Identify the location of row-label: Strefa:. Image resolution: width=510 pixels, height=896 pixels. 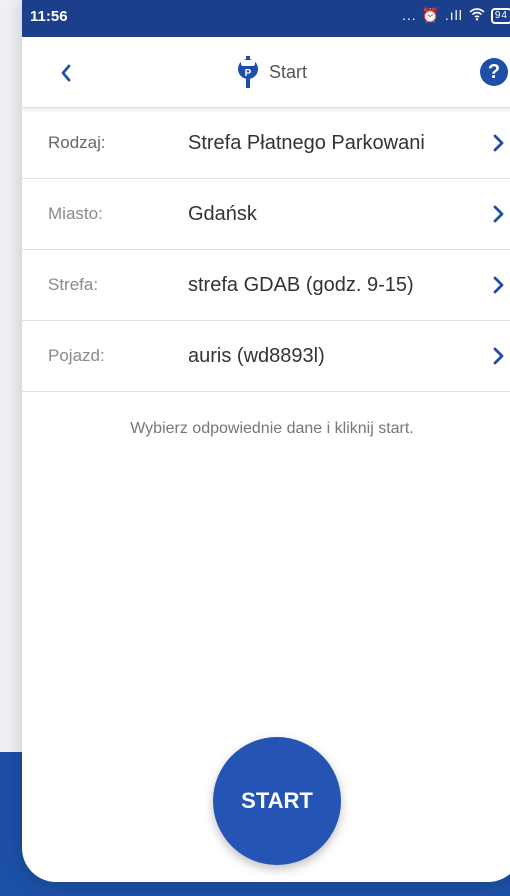
(73, 284).